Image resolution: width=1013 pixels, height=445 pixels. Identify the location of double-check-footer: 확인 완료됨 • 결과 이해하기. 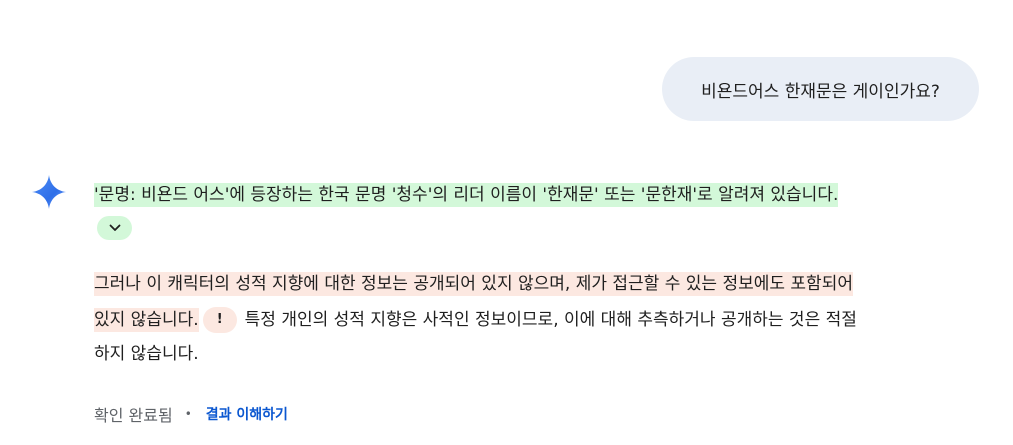
(191, 414).